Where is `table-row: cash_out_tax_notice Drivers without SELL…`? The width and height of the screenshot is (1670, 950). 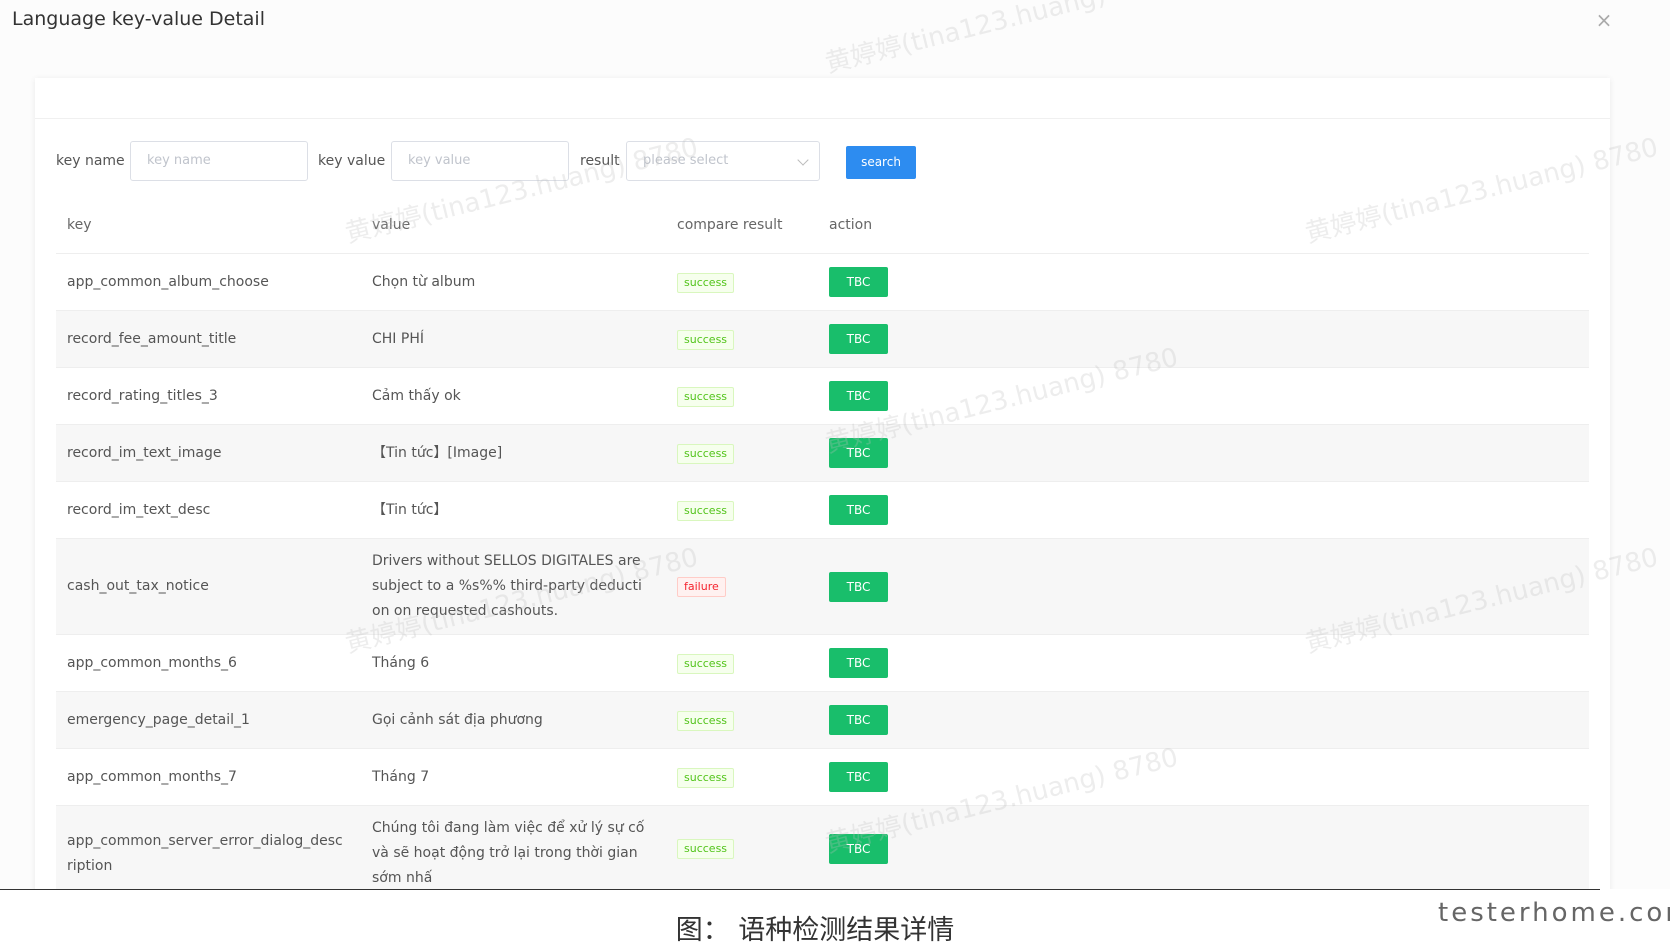 table-row: cash_out_tax_notice Drivers without SELL… is located at coordinates (822, 586).